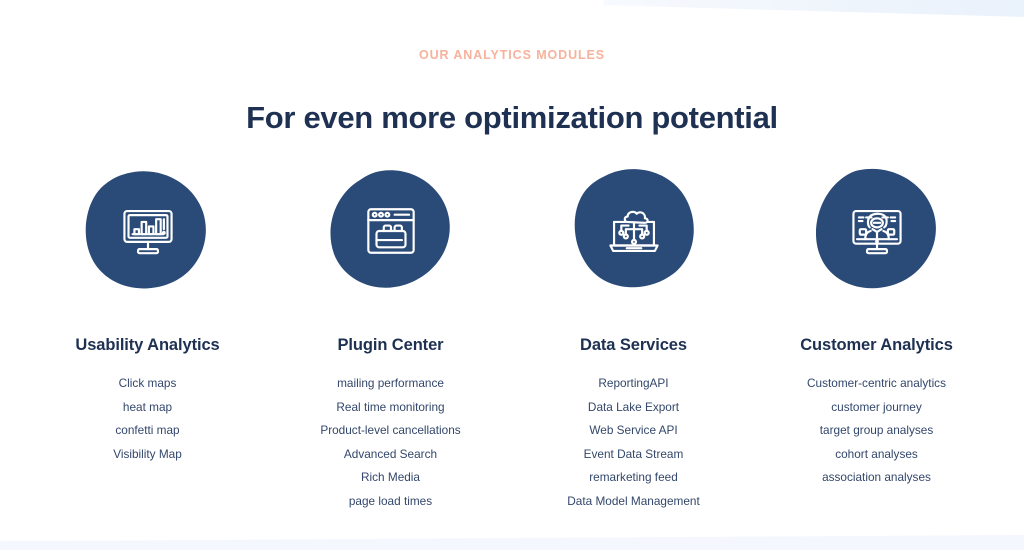 This screenshot has height=550, width=1024. What do you see at coordinates (390, 384) in the screenshot?
I see `list-item: mailing performance` at bounding box center [390, 384].